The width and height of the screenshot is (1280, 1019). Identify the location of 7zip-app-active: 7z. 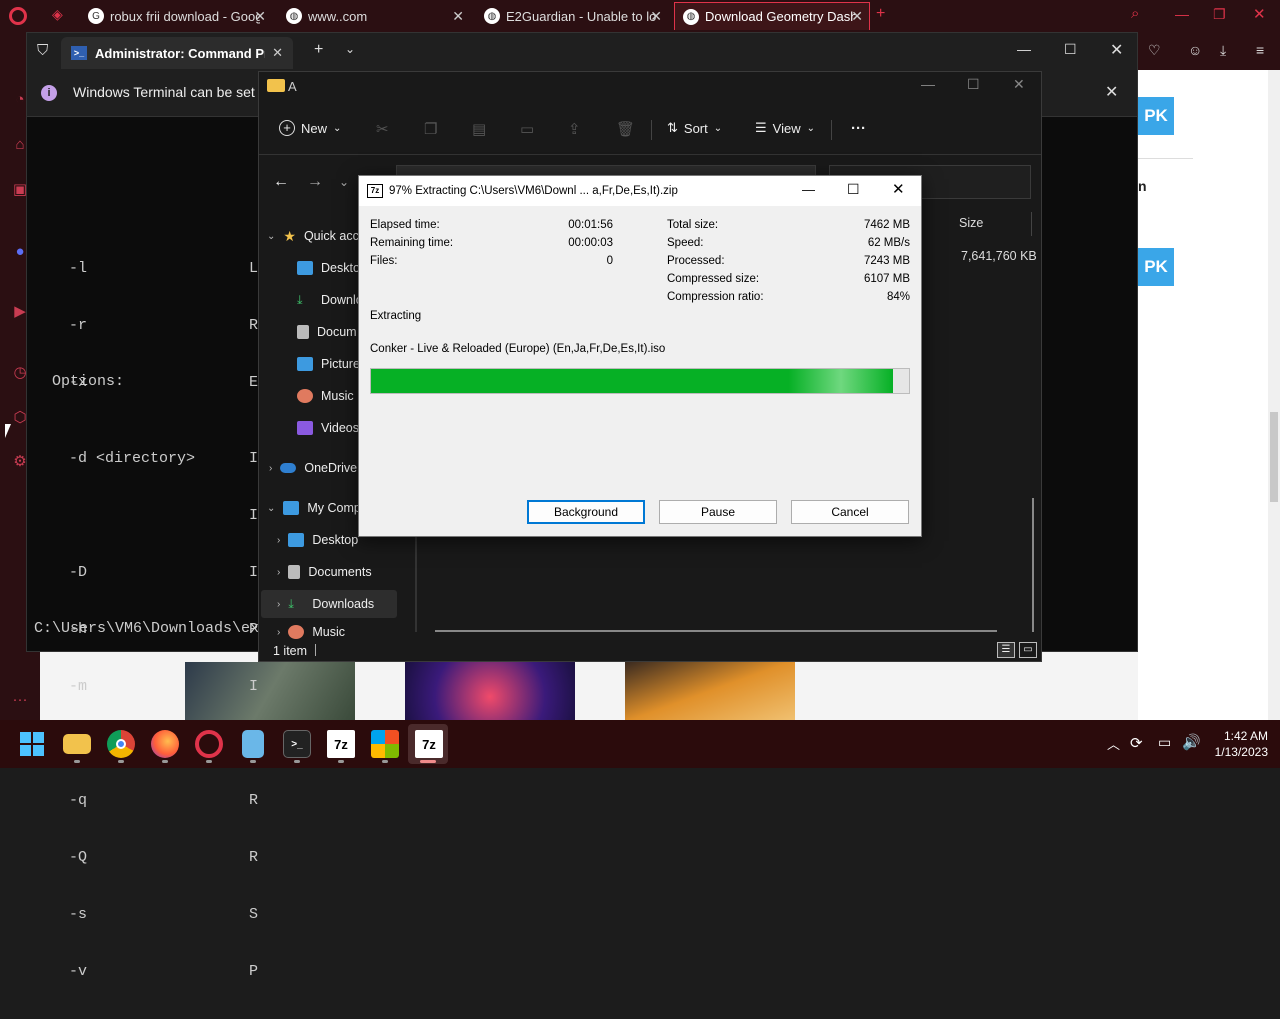
(429, 744).